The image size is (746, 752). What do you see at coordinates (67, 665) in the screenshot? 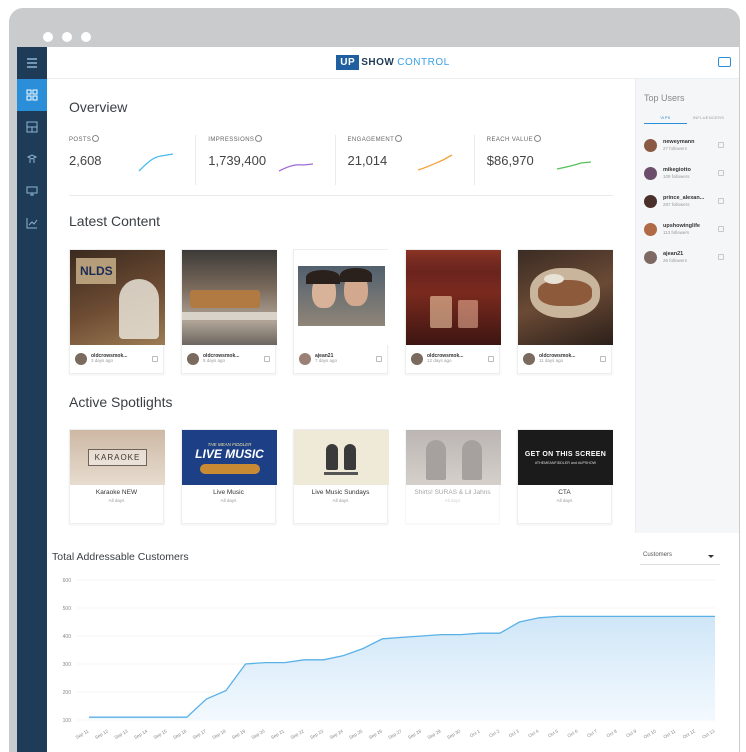
I see `y-tick-label: 300` at bounding box center [67, 665].